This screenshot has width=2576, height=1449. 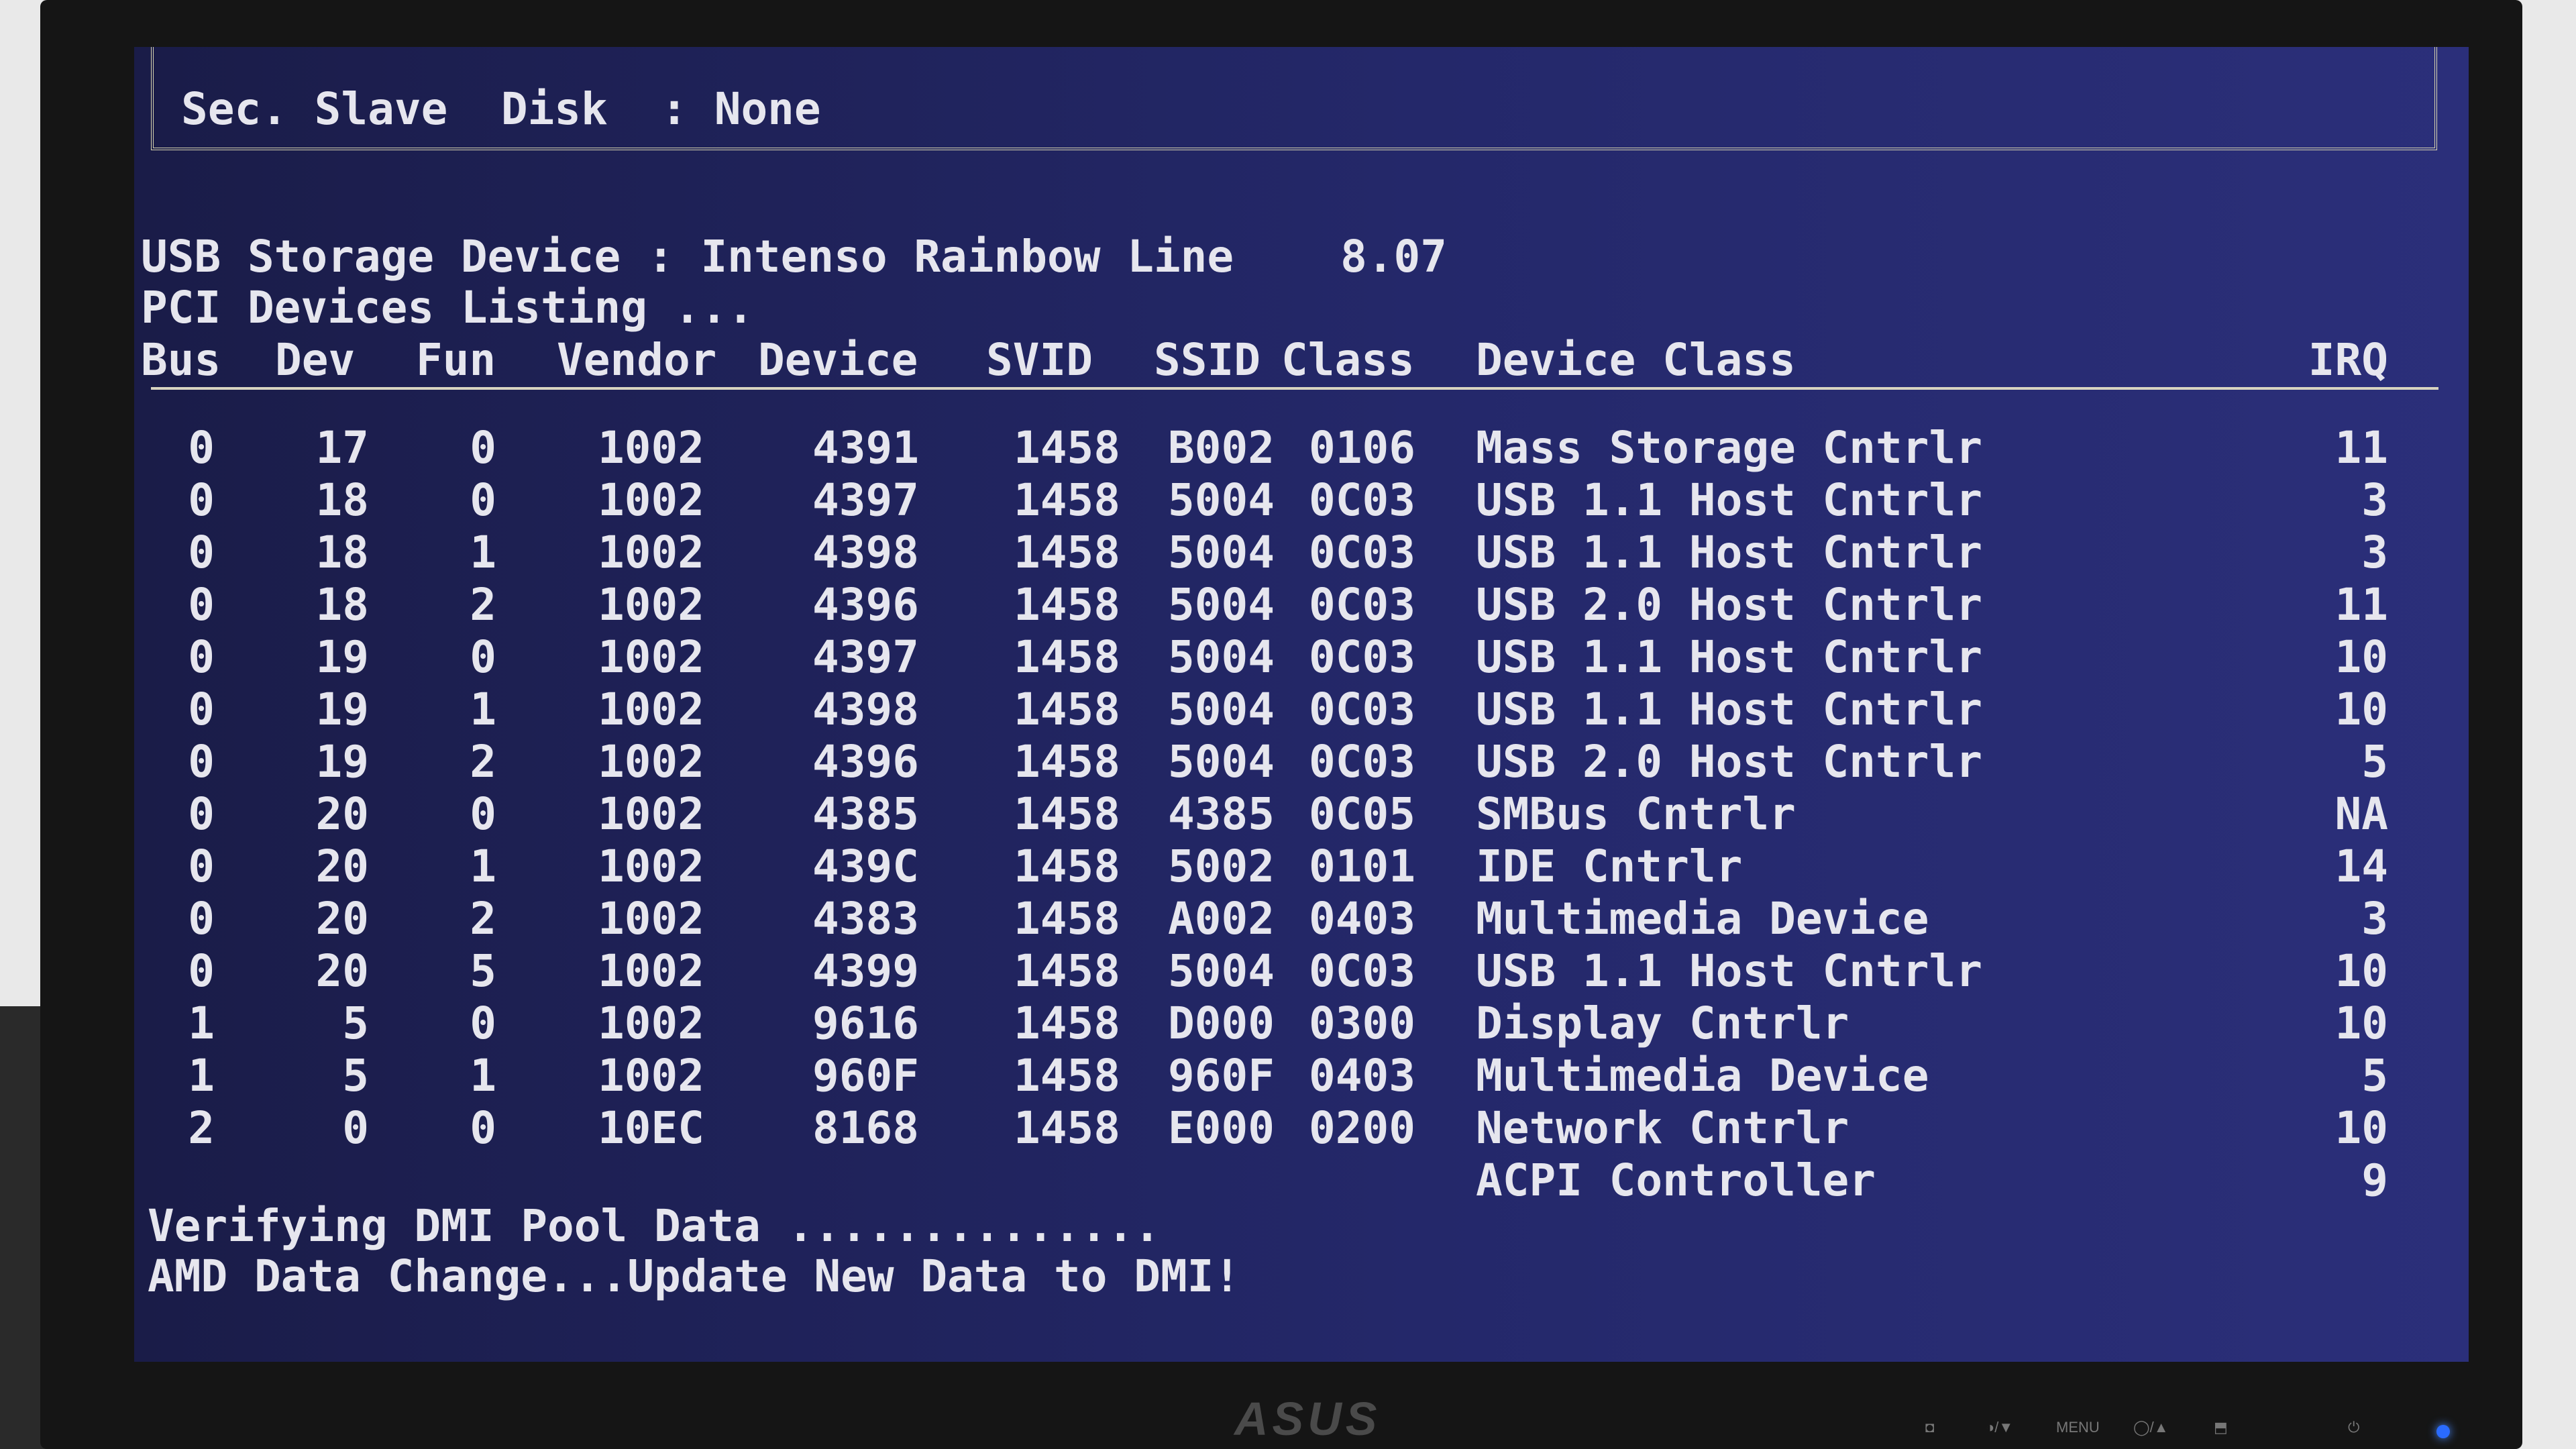 What do you see at coordinates (1221, 866) in the screenshot?
I see `cell-ssid: 5002` at bounding box center [1221, 866].